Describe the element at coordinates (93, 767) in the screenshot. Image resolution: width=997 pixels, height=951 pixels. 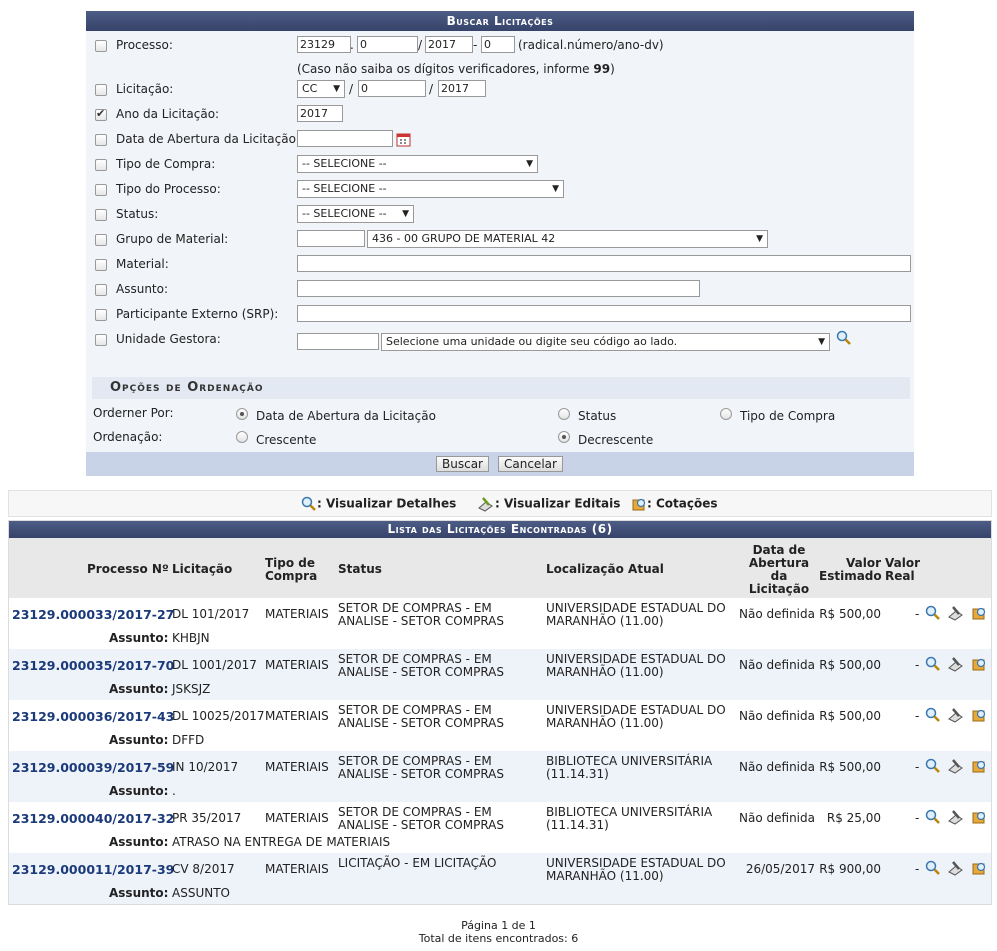
I see `processo-link: 23129.000039/2017-59` at that location.